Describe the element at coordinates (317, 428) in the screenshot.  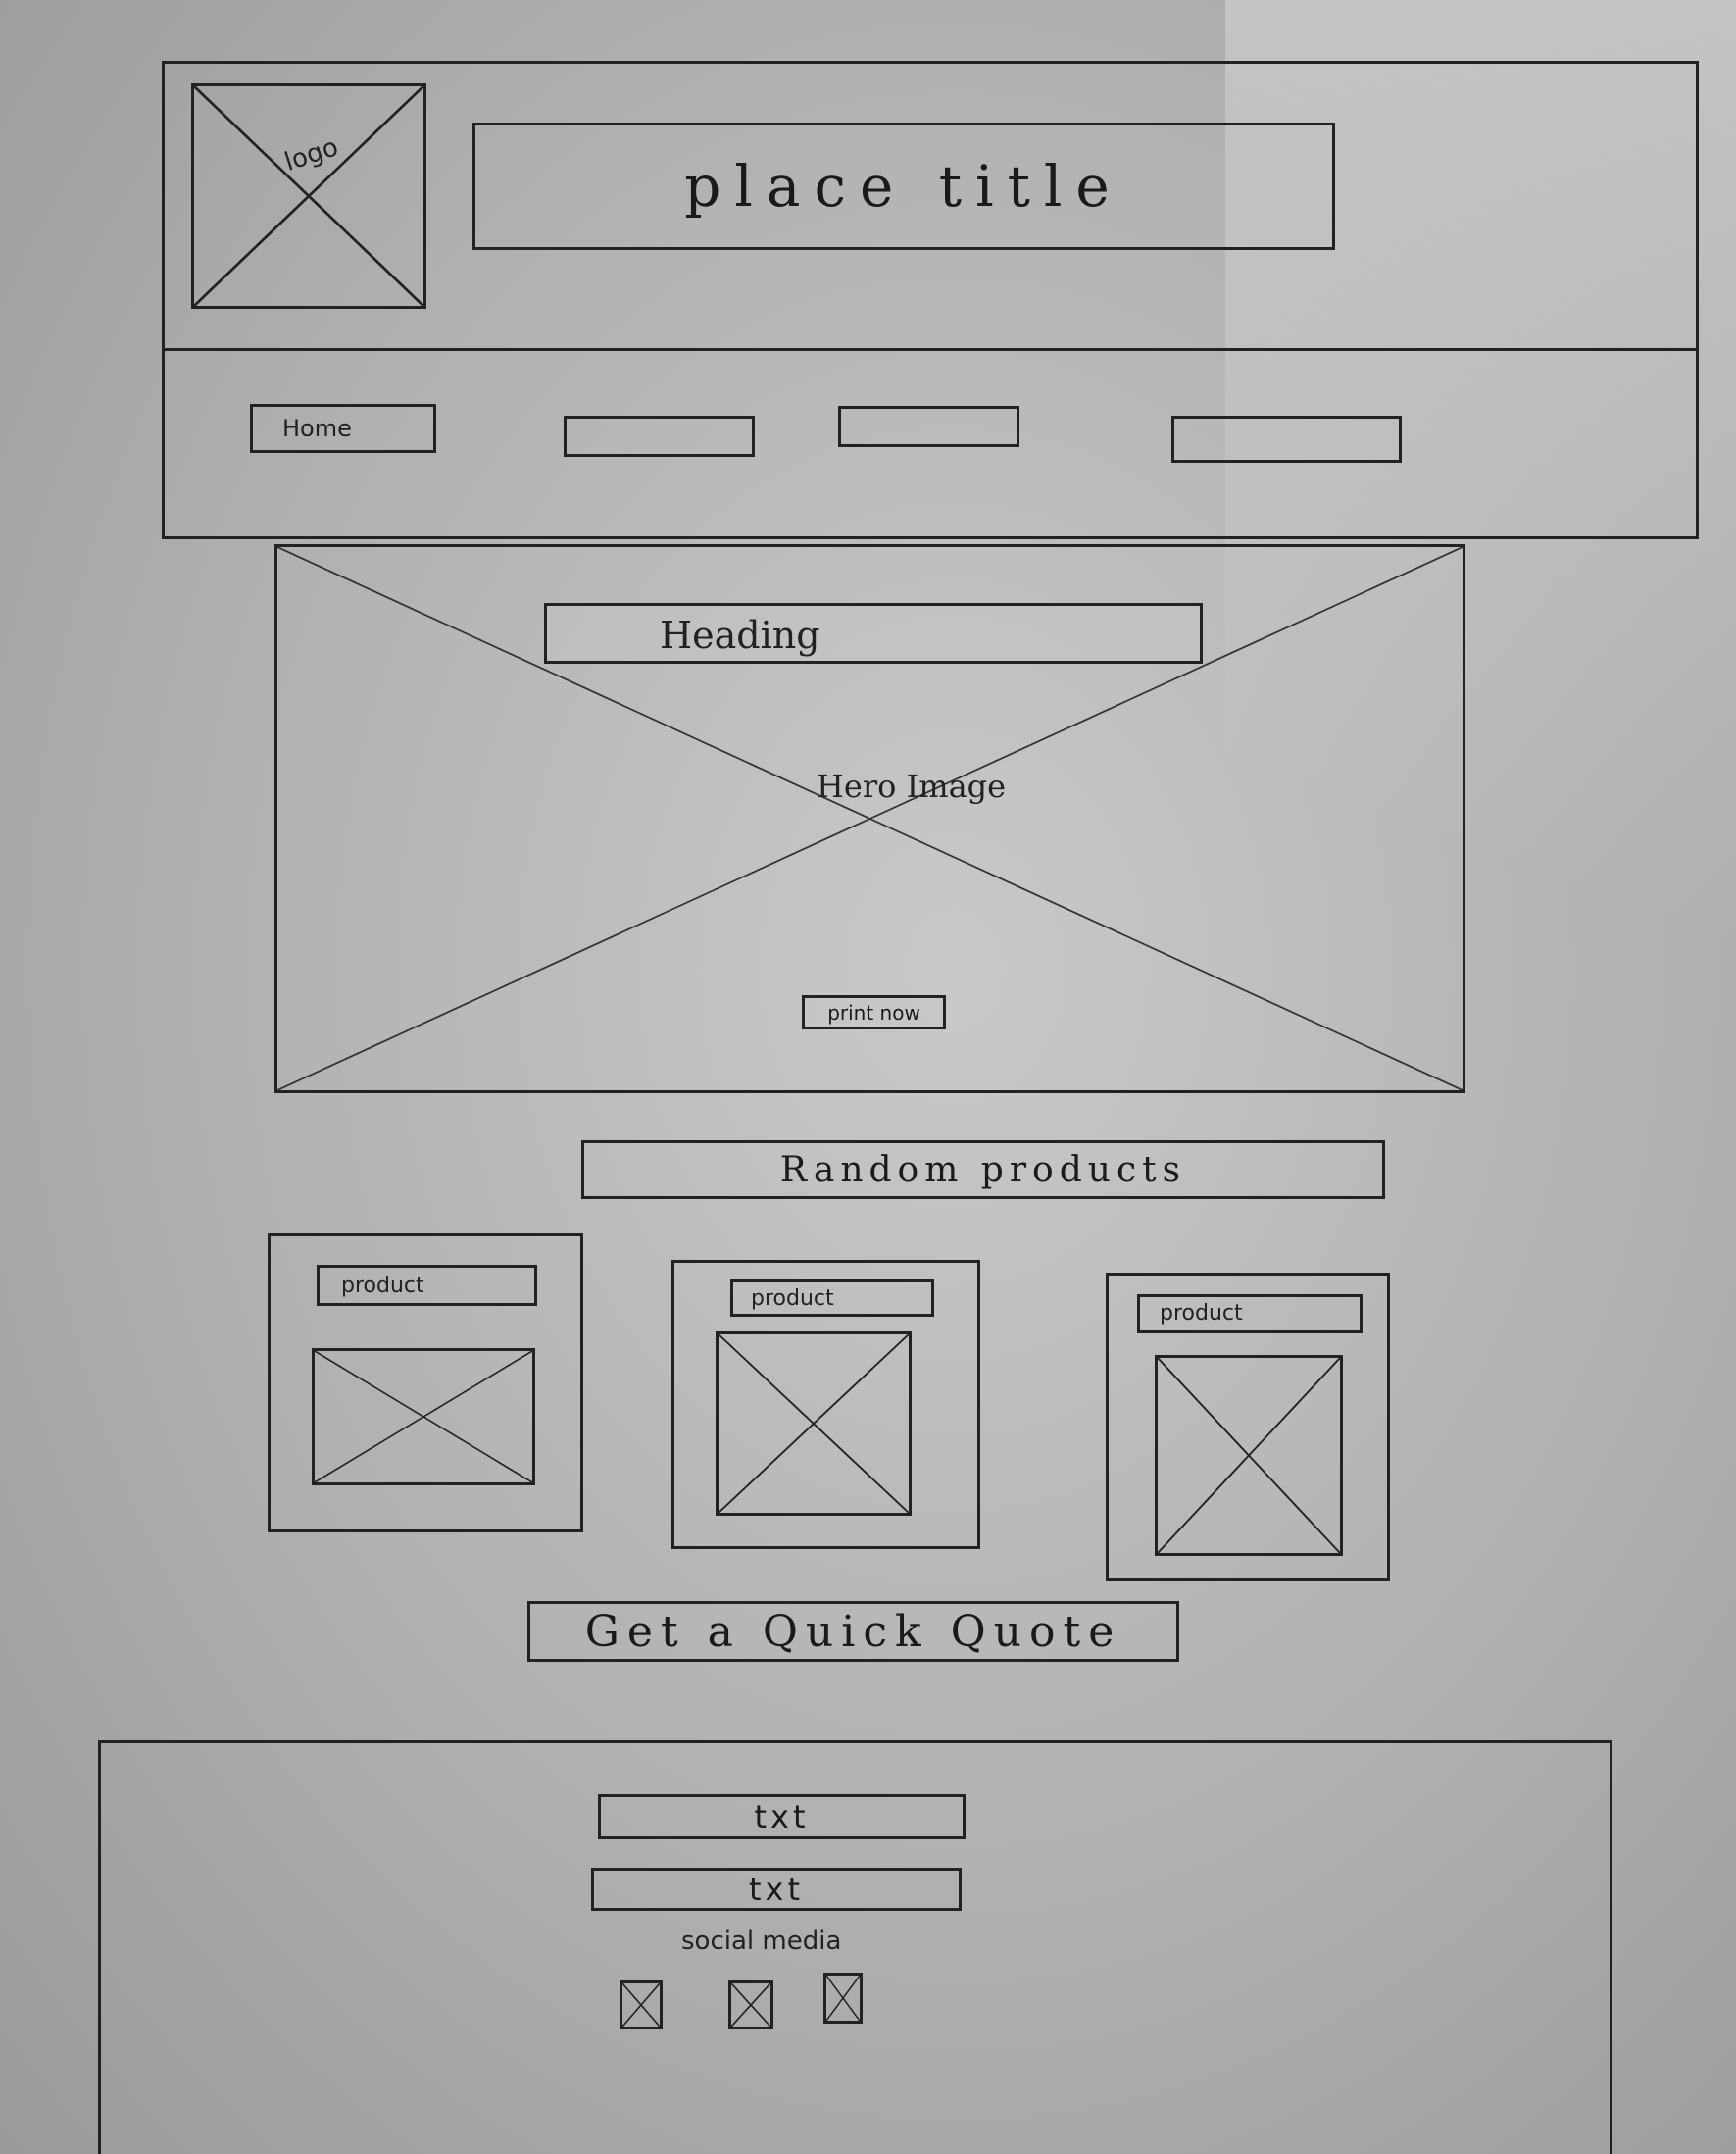
I see `nav-item-home-label: Home` at that location.